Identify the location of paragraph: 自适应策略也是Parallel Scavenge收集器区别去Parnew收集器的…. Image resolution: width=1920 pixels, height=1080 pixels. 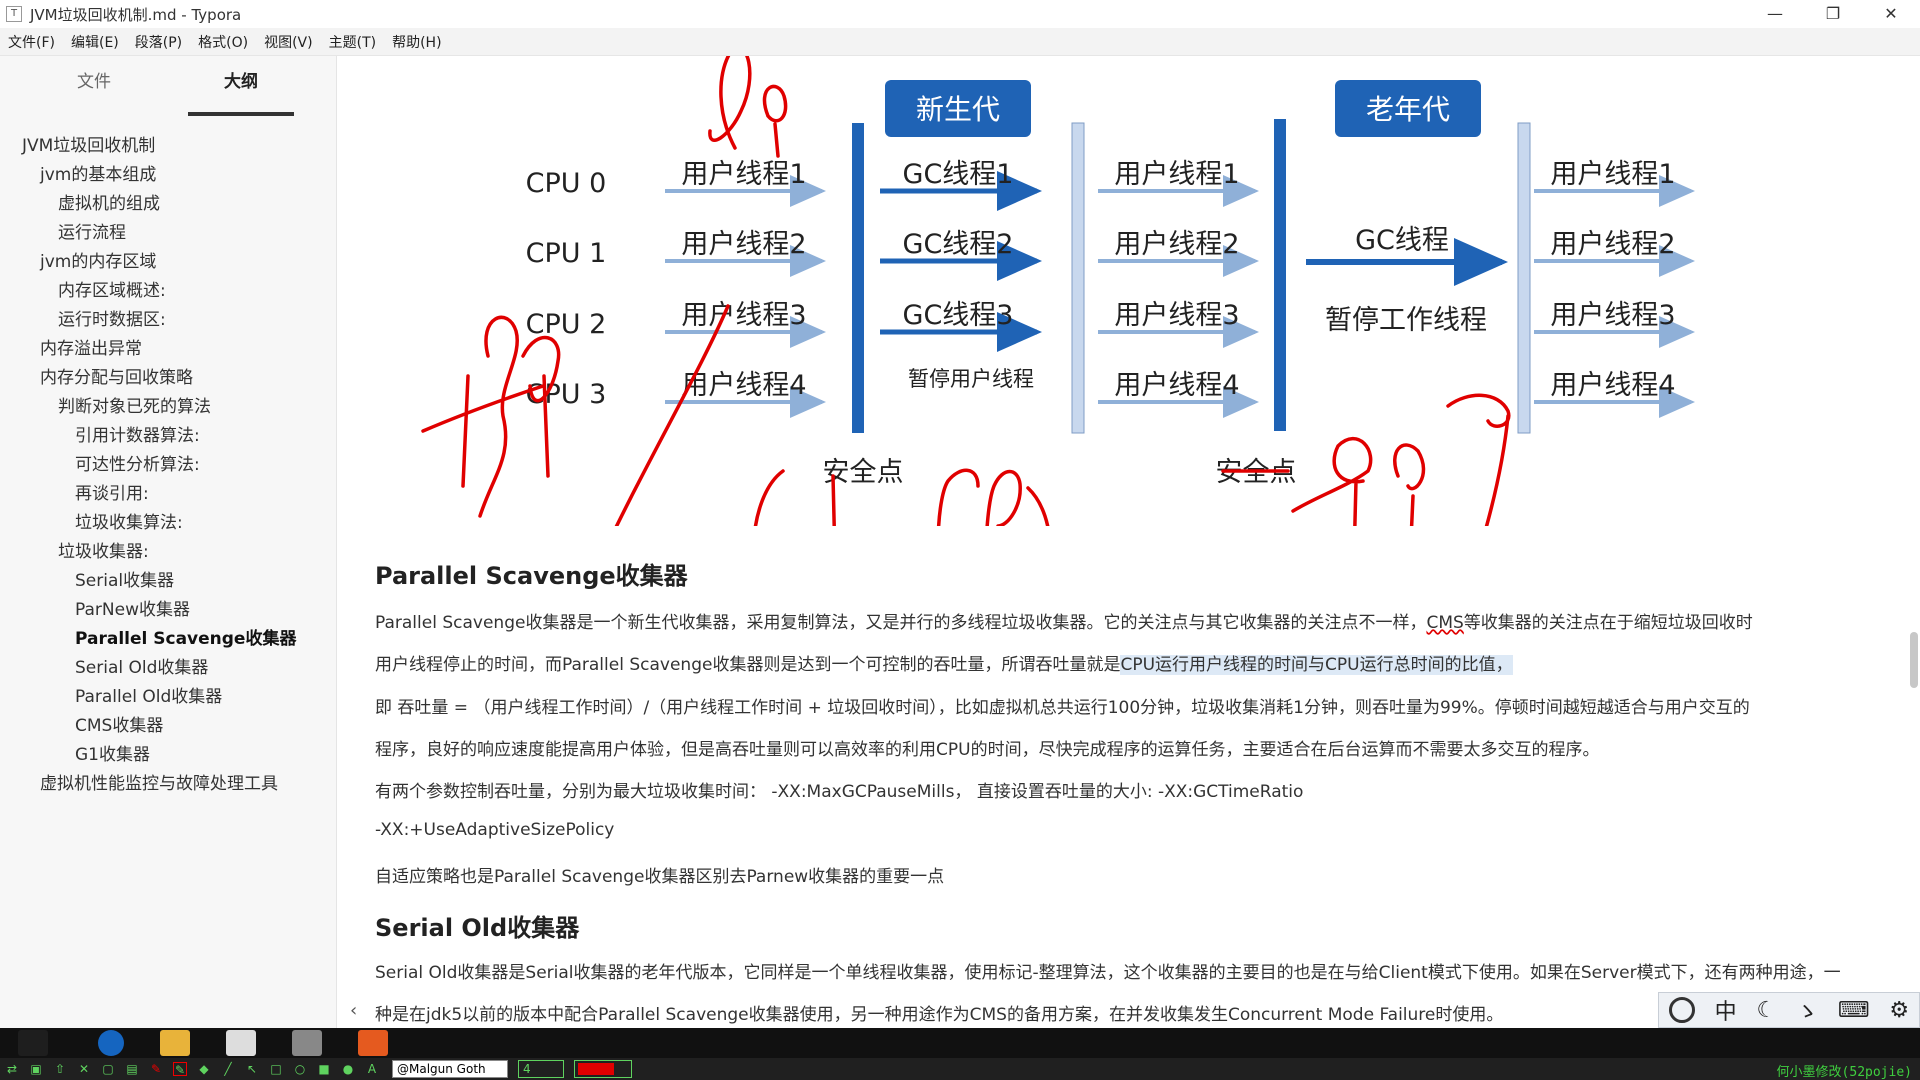
(660, 877).